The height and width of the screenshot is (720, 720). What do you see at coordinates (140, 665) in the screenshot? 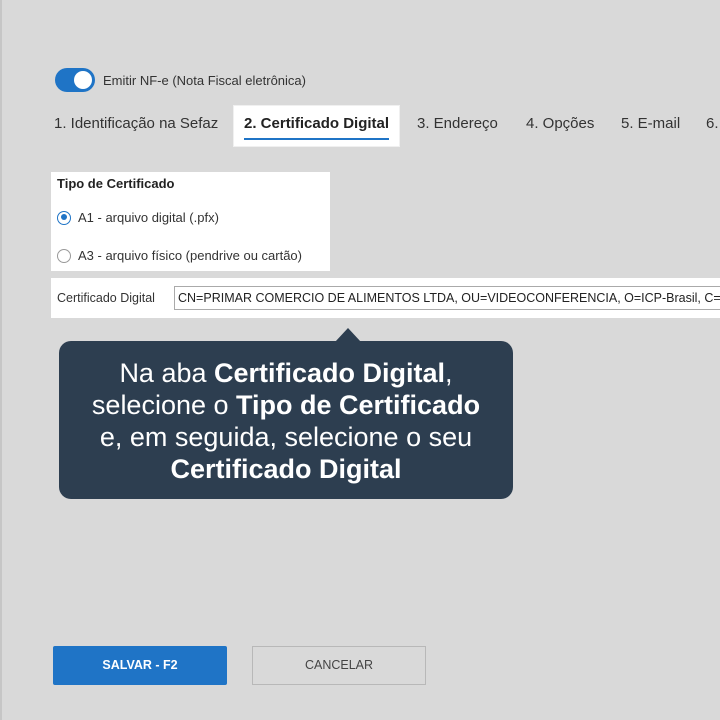
I see `save-button: SALVAR - F2` at bounding box center [140, 665].